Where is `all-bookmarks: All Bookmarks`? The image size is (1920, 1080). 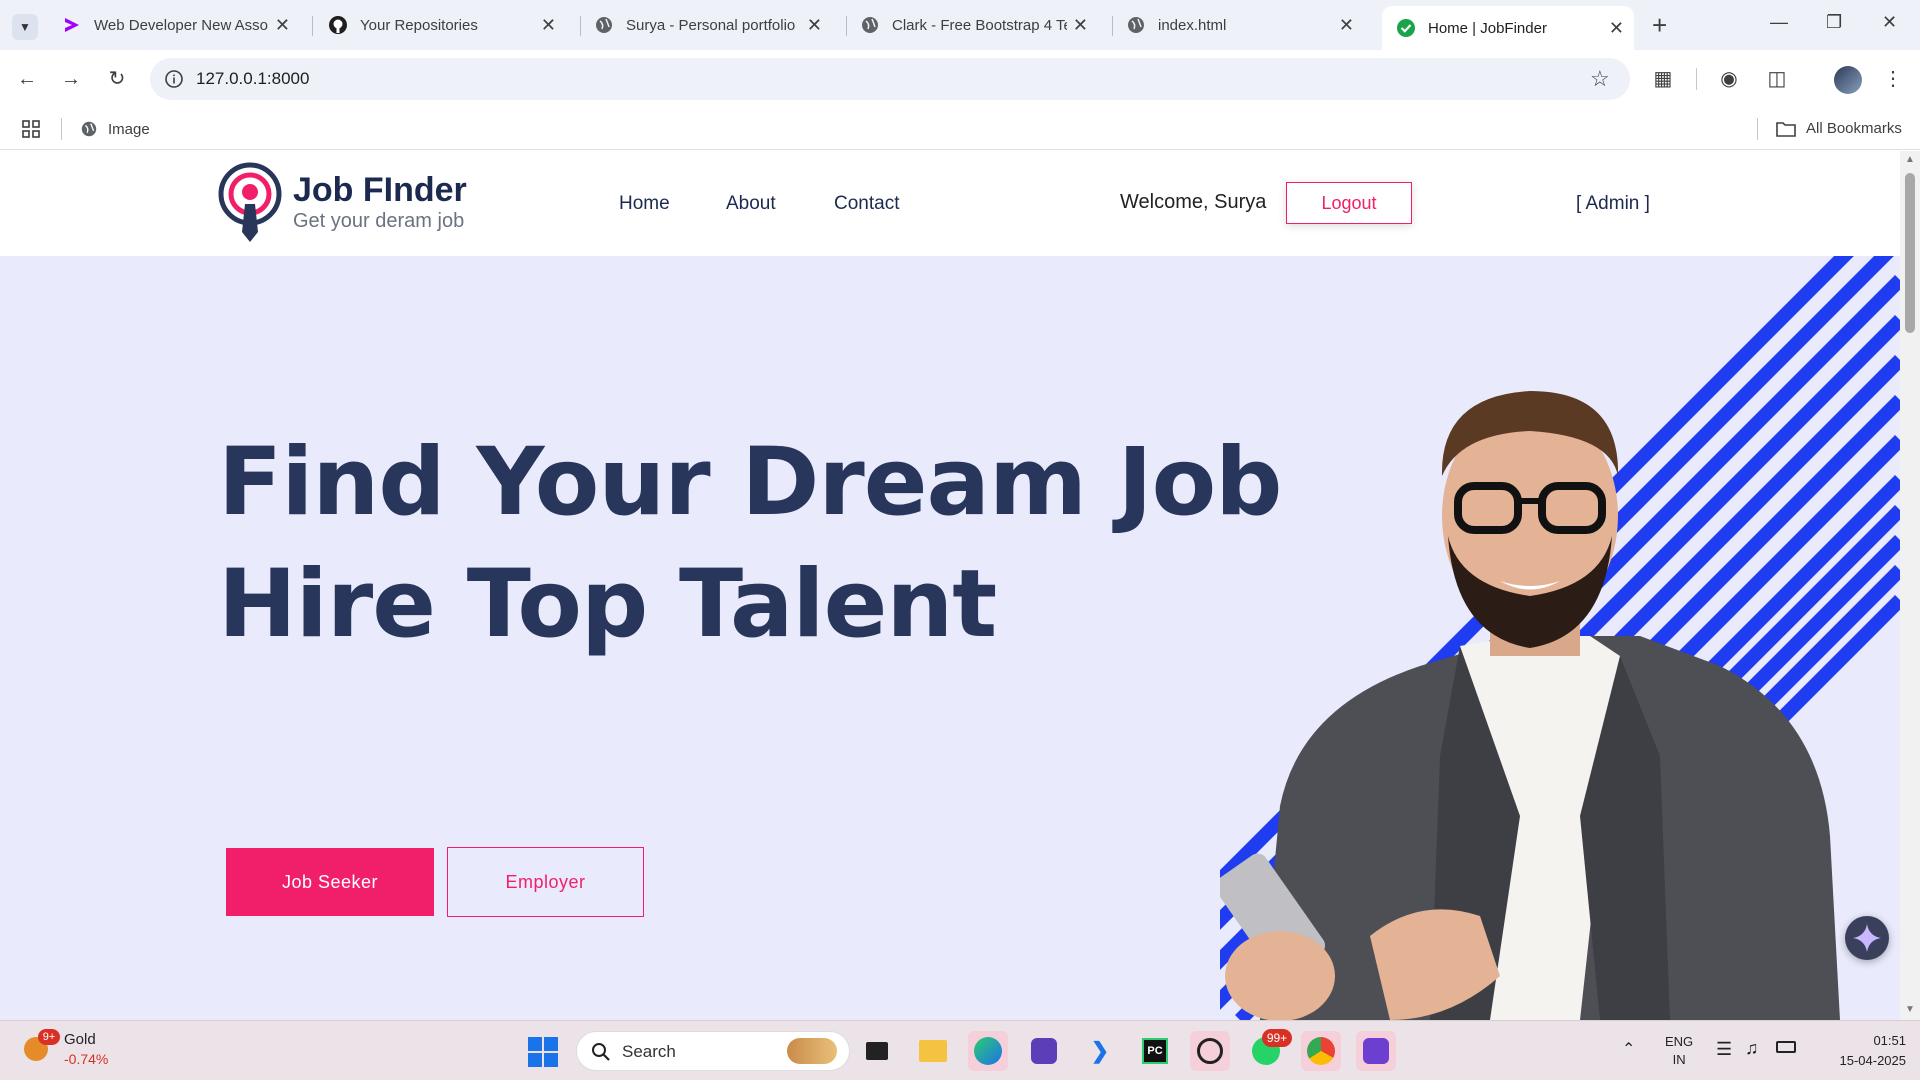 all-bookmarks: All Bookmarks is located at coordinates (1839, 128).